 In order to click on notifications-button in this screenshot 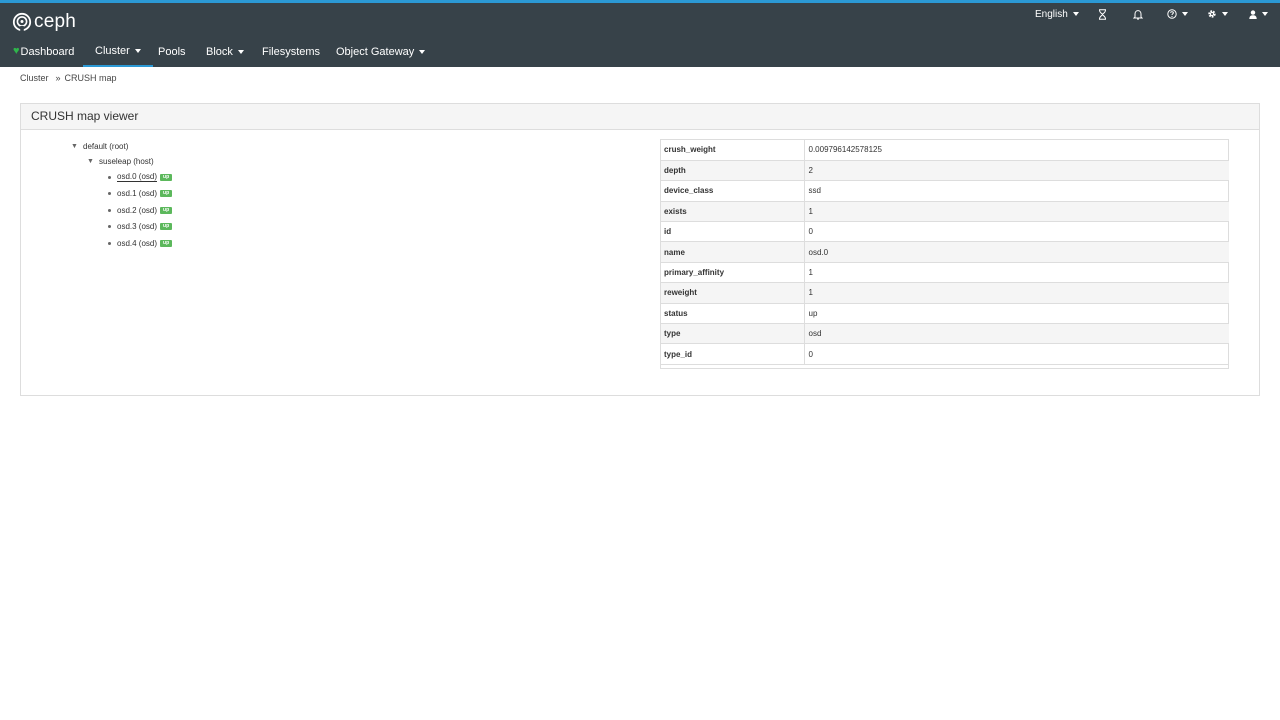, I will do `click(1138, 14)`.